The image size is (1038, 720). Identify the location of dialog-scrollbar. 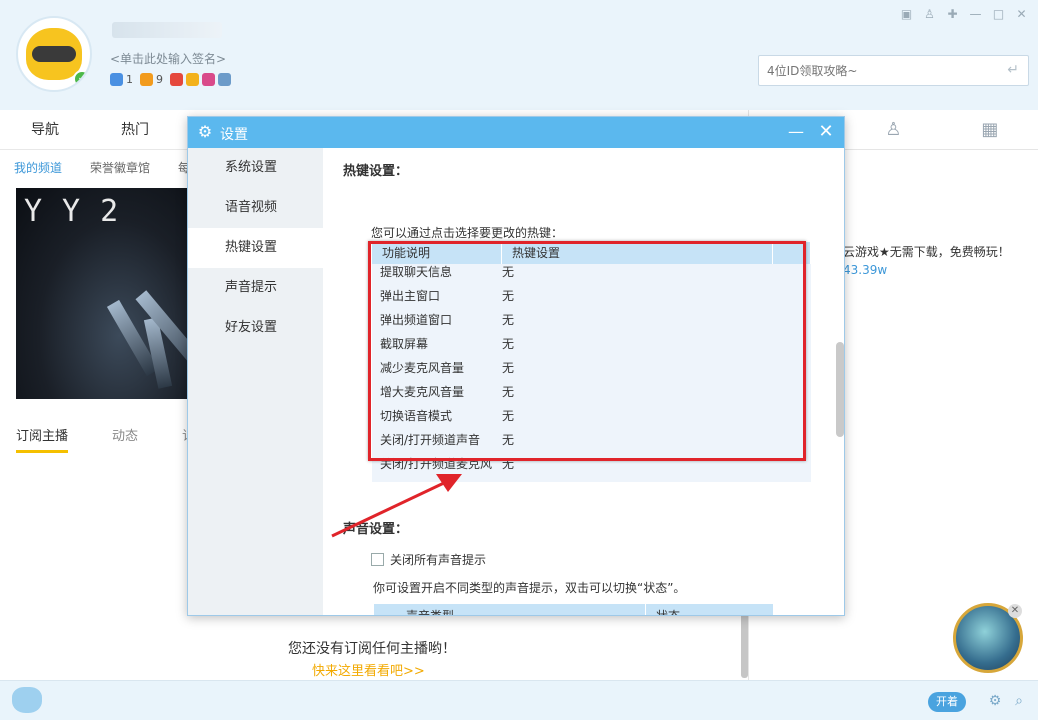
(840, 389).